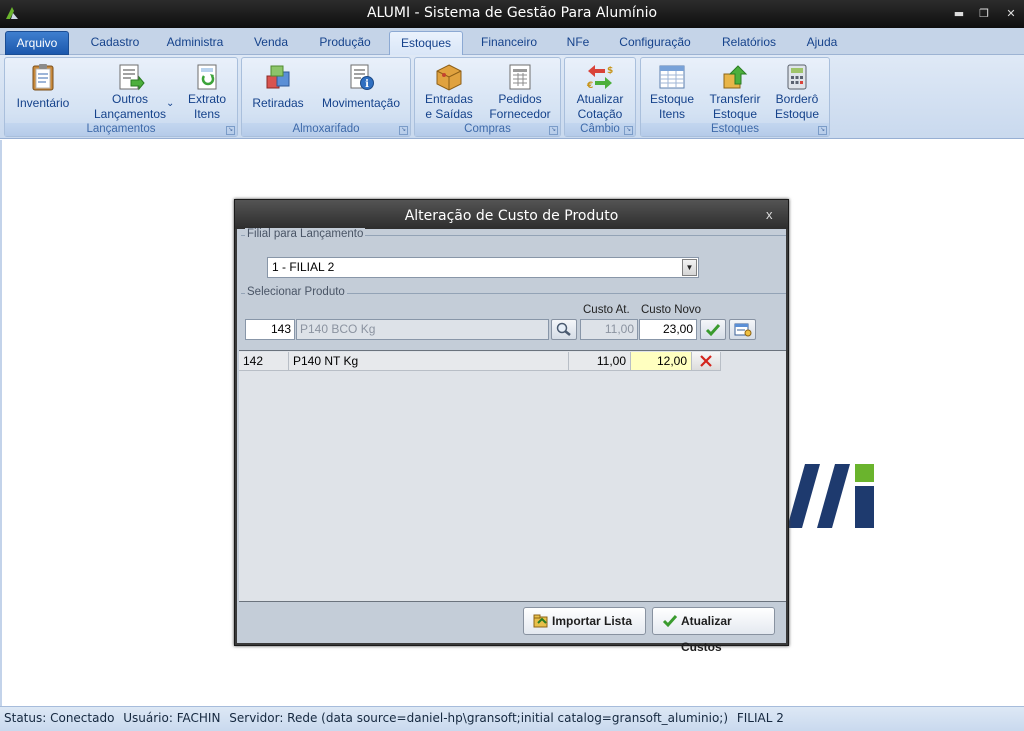 The height and width of the screenshot is (731, 1024). Describe the element at coordinates (772, 214) in the screenshot. I see `dialog-close-icon: x` at that location.